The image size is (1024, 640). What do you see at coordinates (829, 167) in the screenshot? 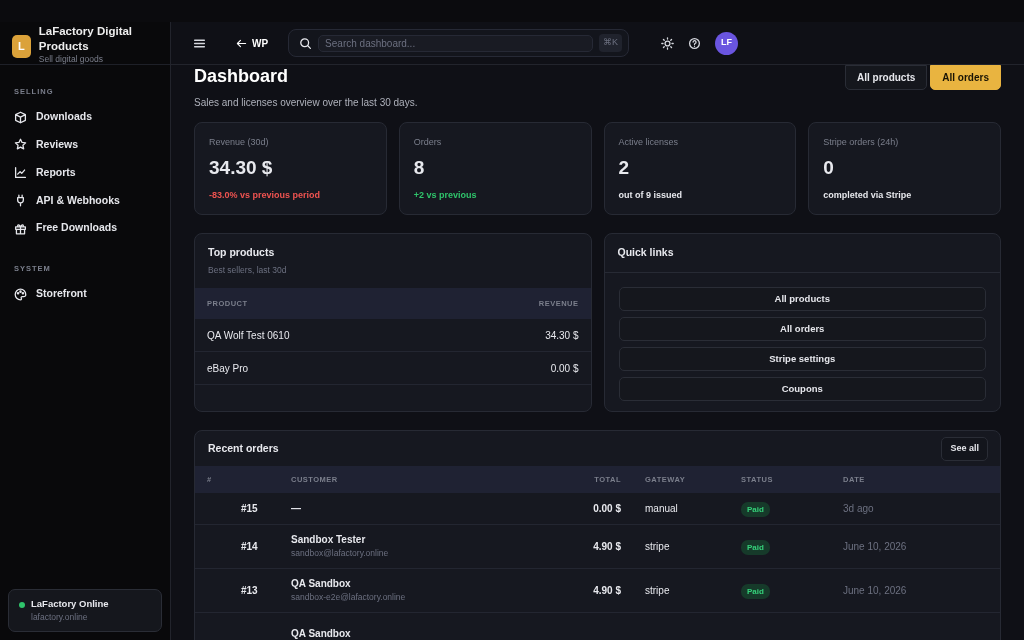
I see `stat-value: 0` at bounding box center [829, 167].